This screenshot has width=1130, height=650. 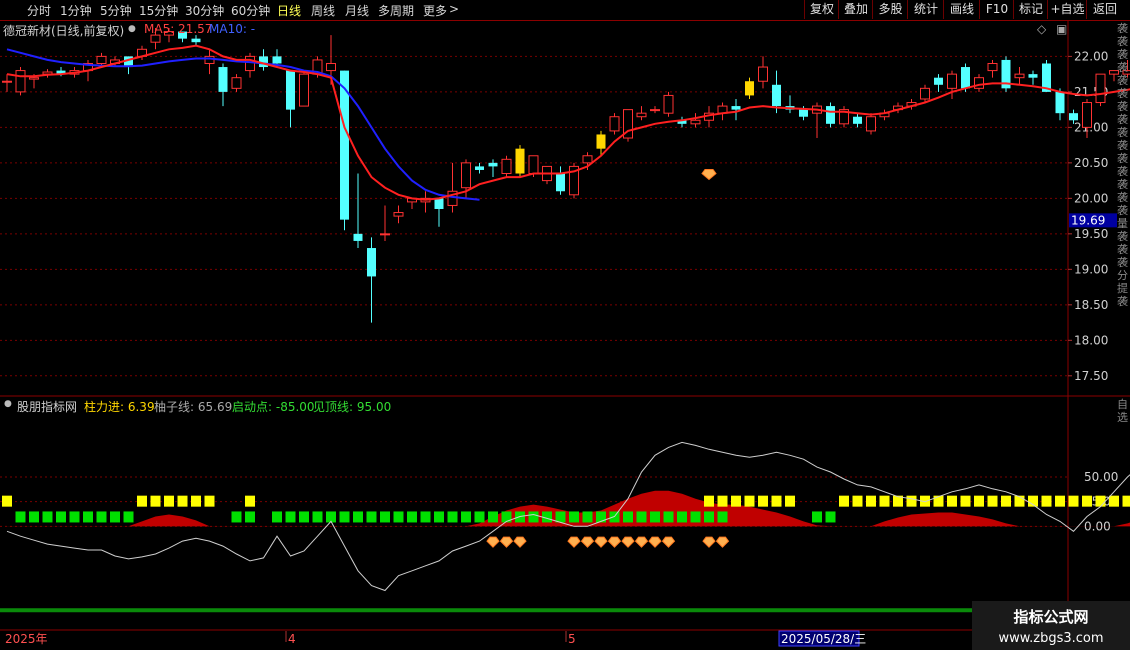 What do you see at coordinates (1067, 9) in the screenshot?
I see `add-watchlist-button: +自选` at bounding box center [1067, 9].